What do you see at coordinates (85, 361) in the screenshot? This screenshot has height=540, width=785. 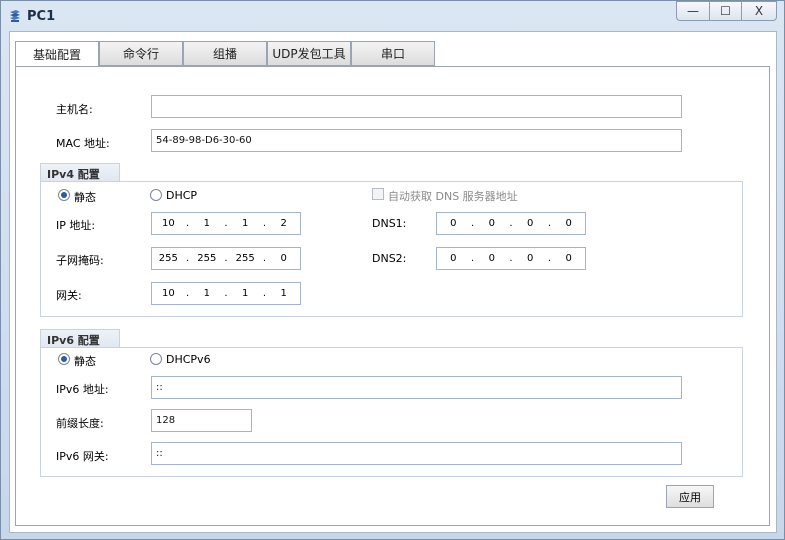 I see `ipv6-static-label: 静态` at bounding box center [85, 361].